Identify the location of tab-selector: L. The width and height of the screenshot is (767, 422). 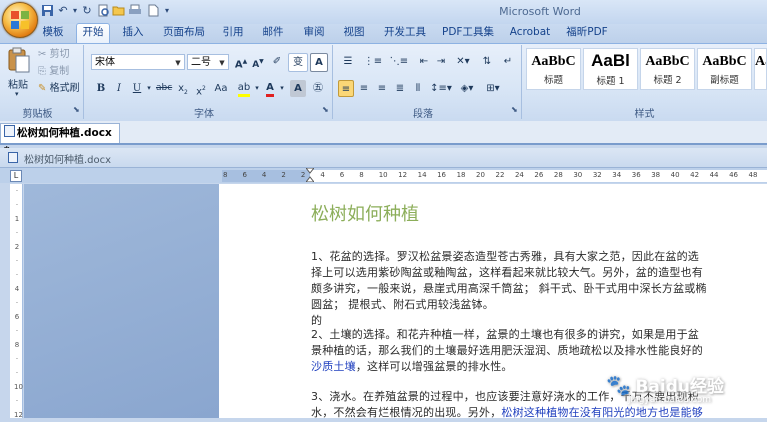
(16, 176).